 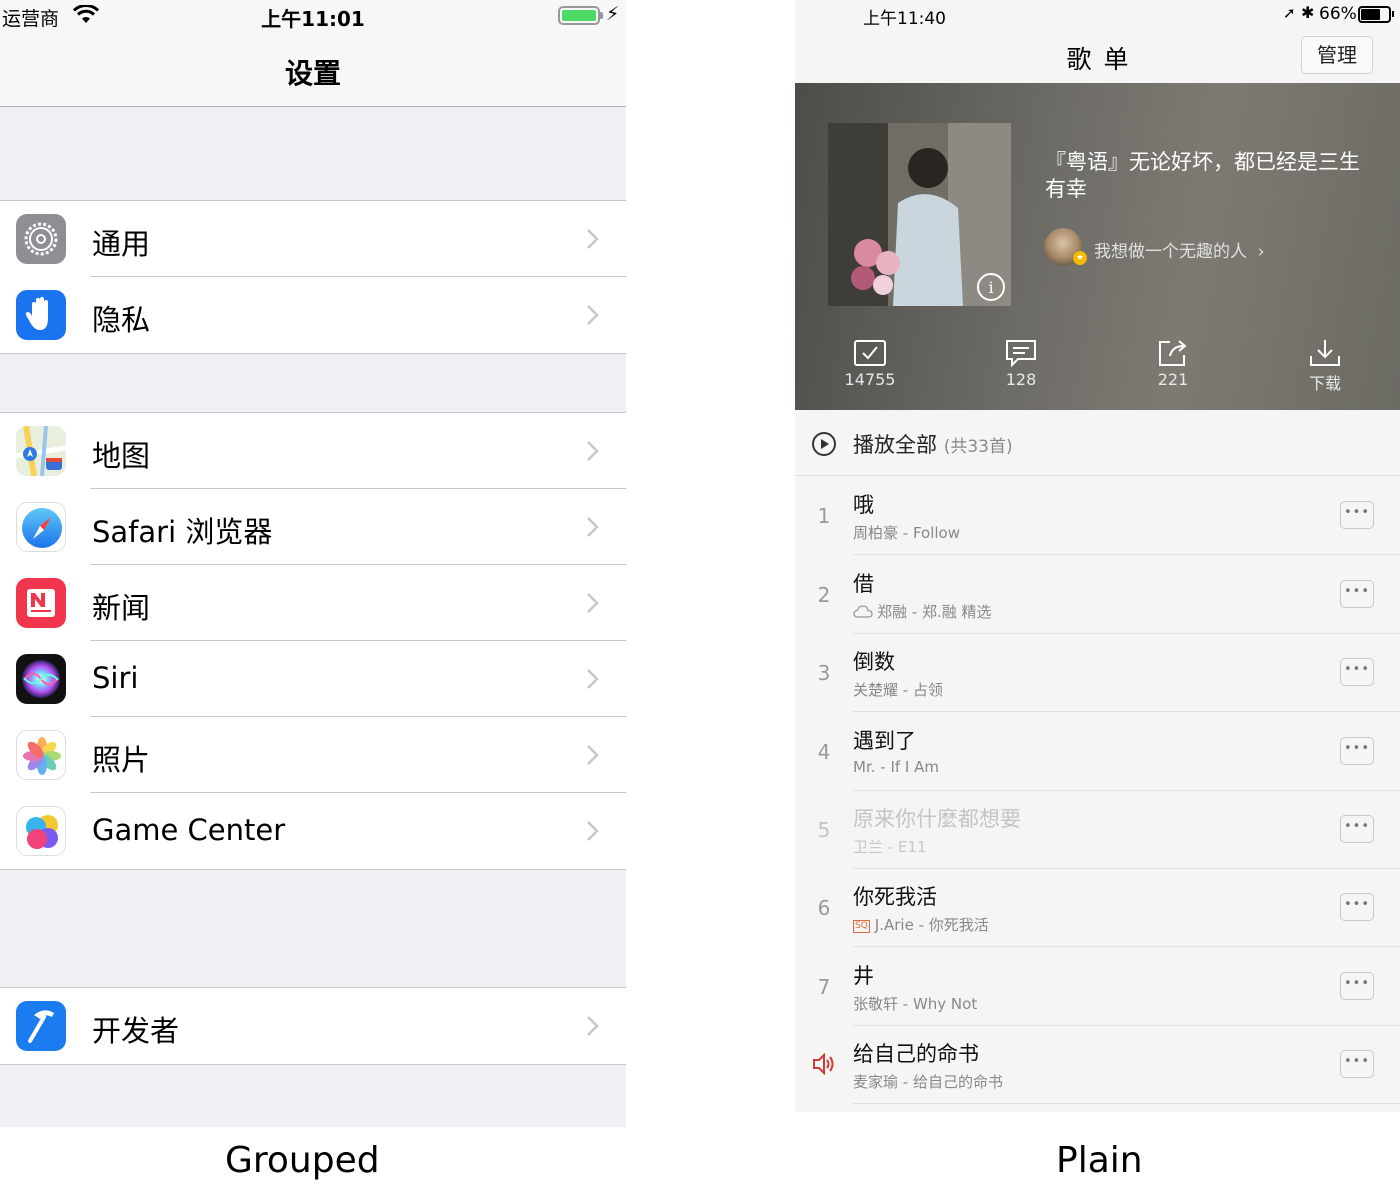 What do you see at coordinates (824, 908) in the screenshot?
I see `track-number: 6` at bounding box center [824, 908].